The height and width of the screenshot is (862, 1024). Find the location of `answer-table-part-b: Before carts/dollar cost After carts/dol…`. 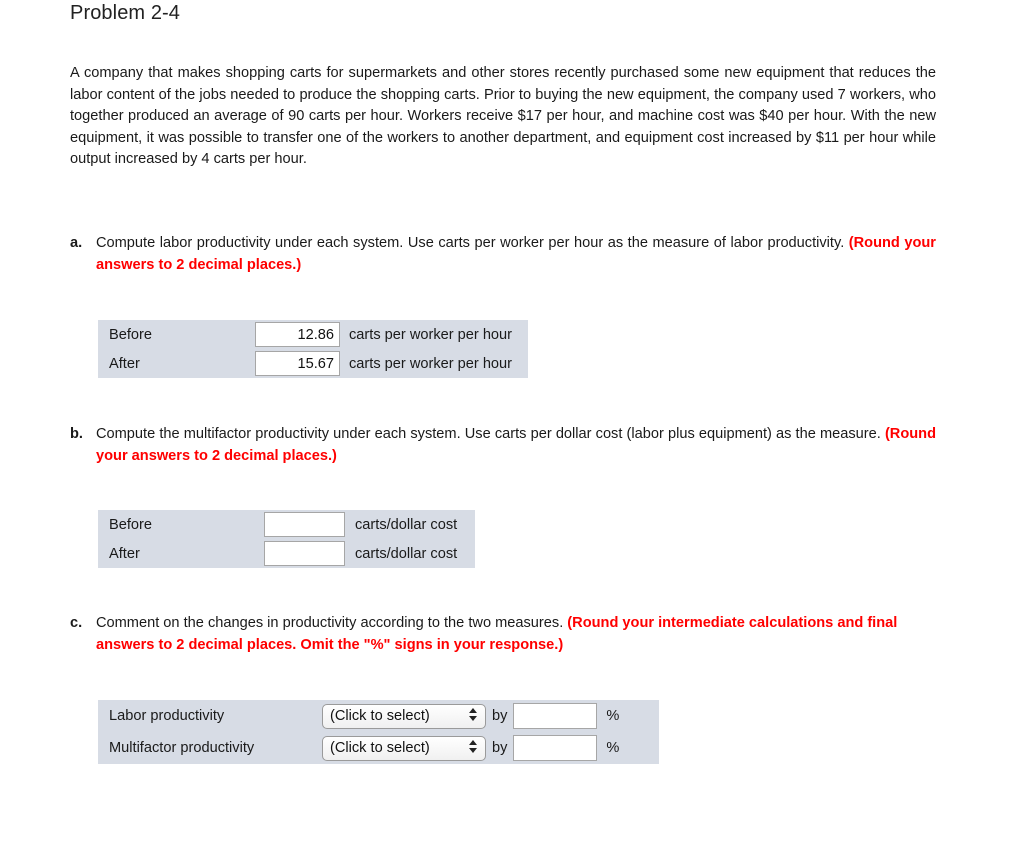

answer-table-part-b: Before carts/dollar cost After carts/dol… is located at coordinates (287, 539).